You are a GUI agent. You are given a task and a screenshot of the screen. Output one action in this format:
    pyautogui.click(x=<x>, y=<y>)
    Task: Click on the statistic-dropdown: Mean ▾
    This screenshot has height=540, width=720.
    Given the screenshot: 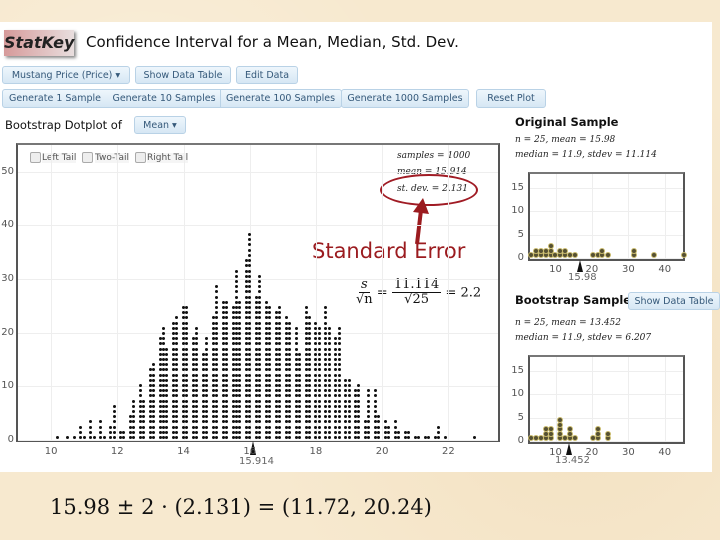 What is the action you would take?
    pyautogui.click(x=160, y=125)
    